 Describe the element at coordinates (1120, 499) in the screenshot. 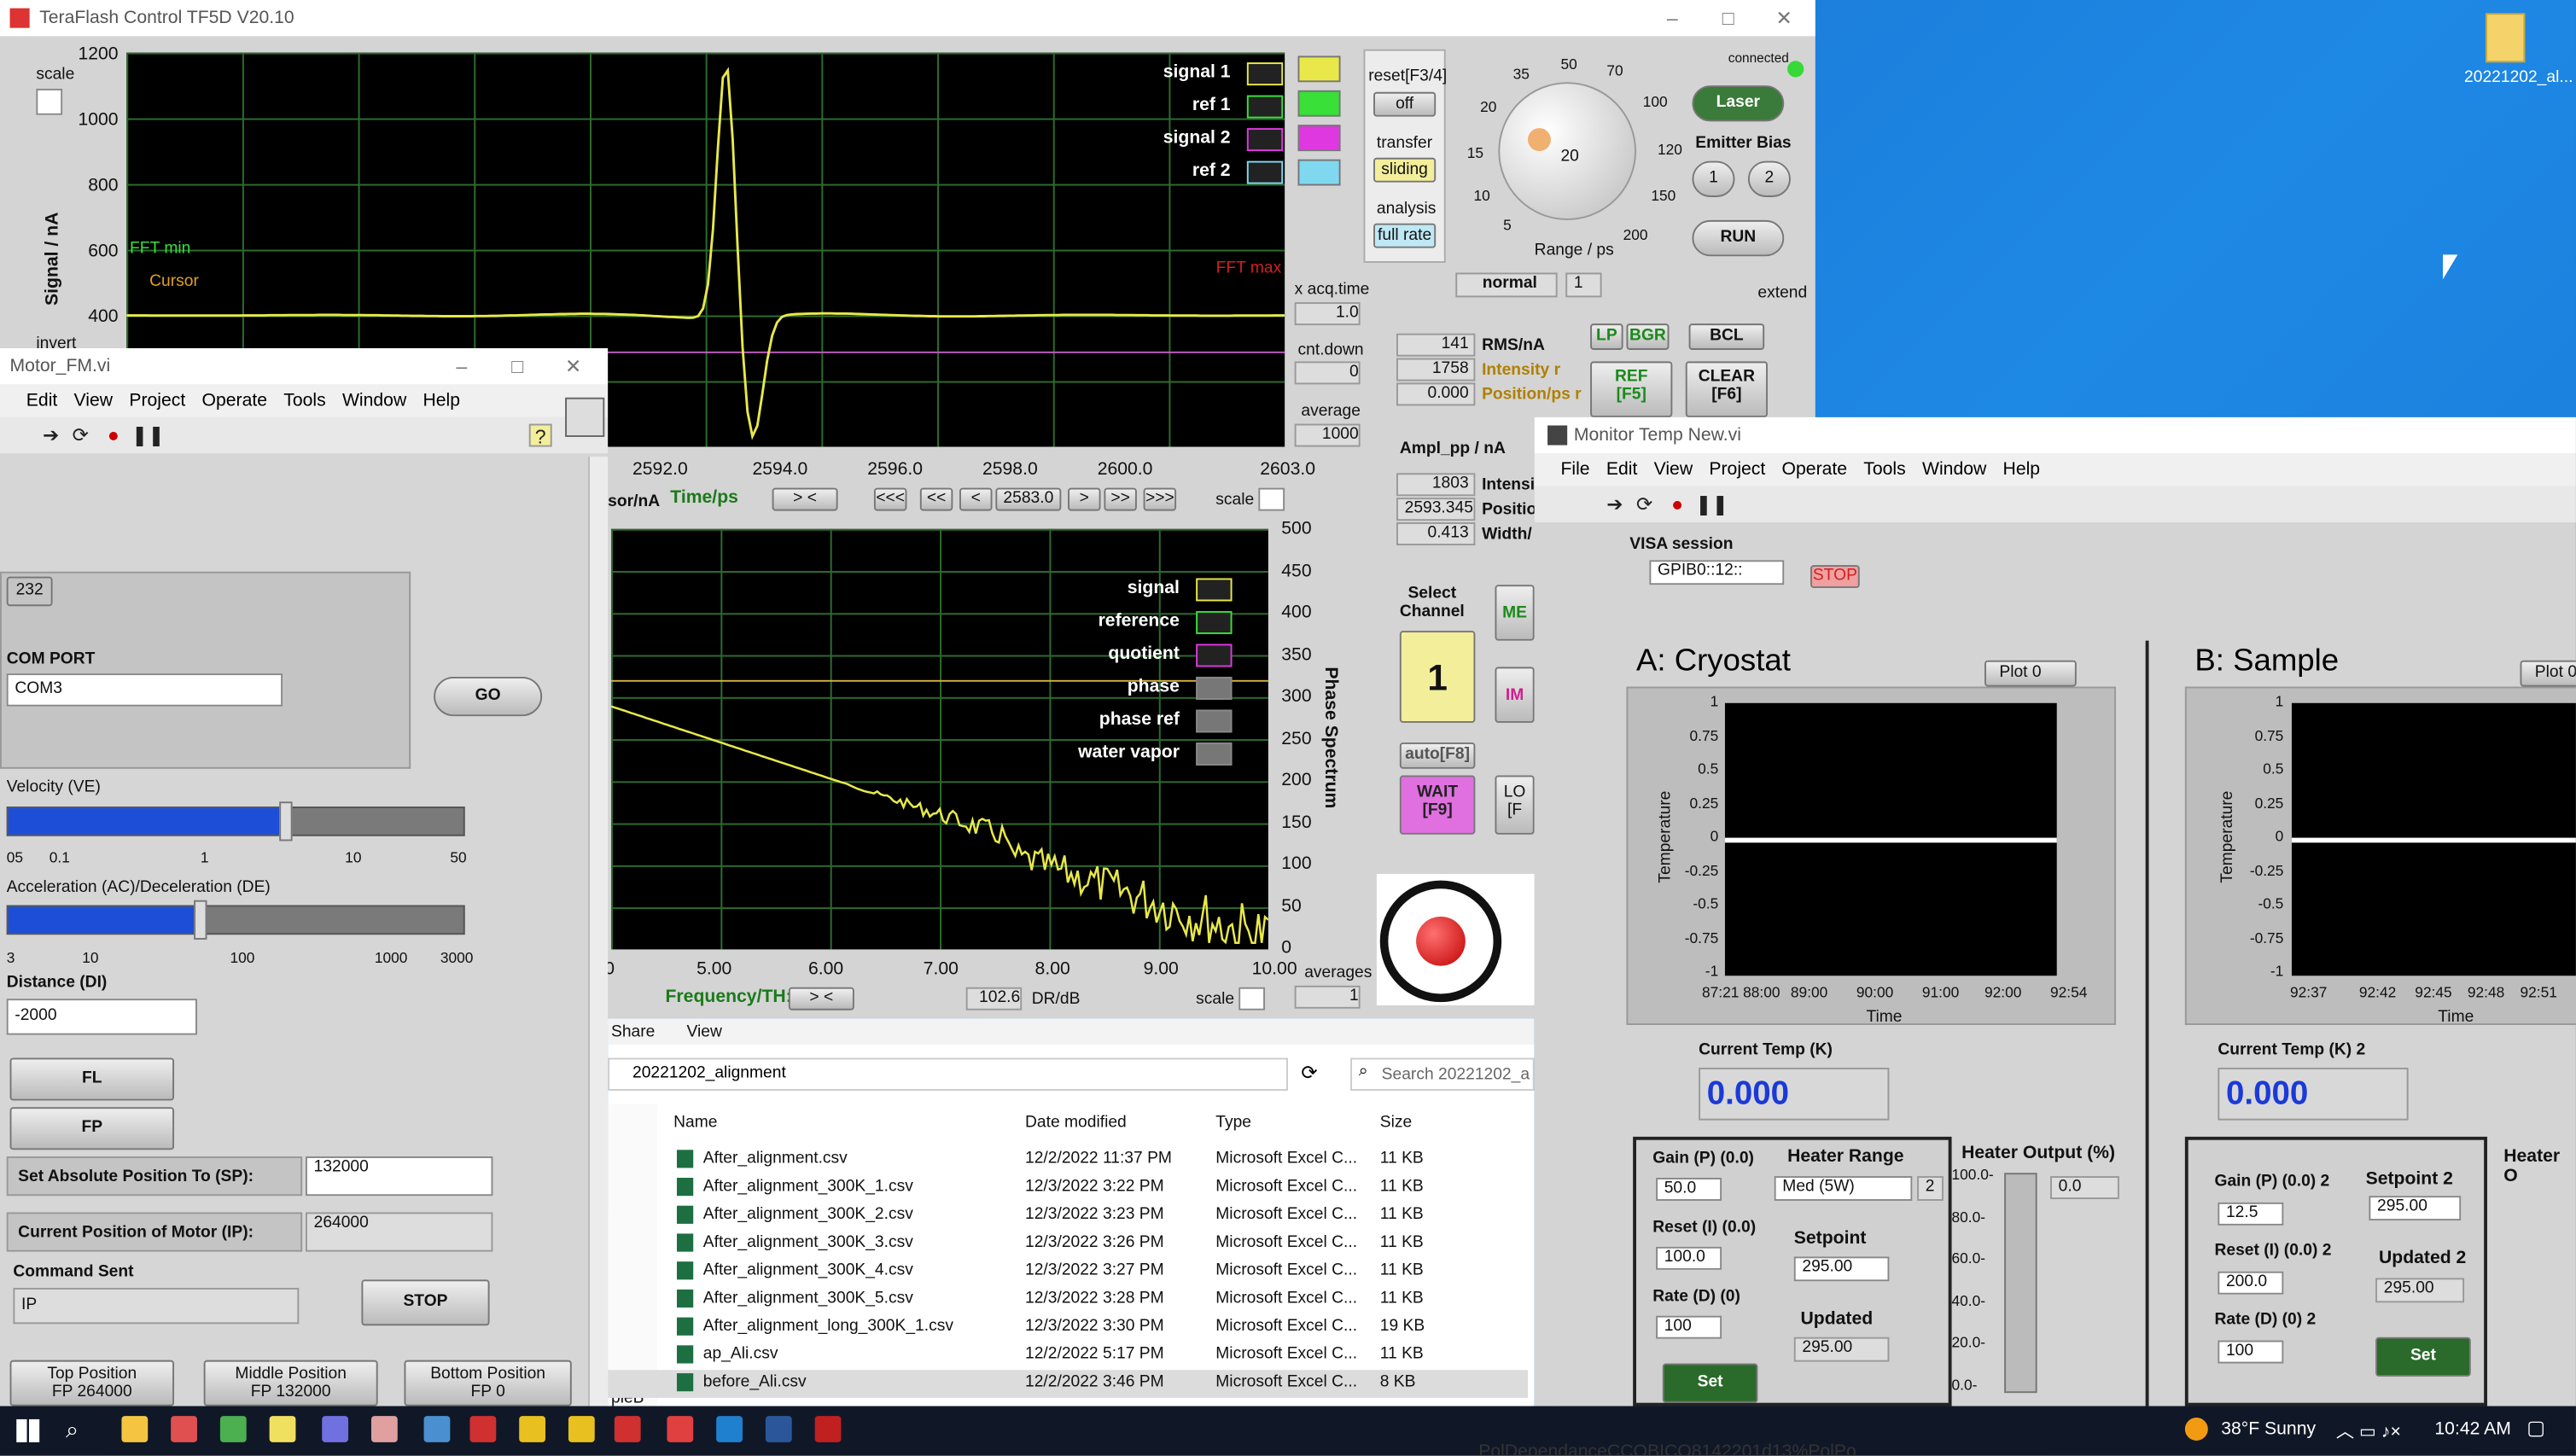

I see `time-nav-5: >>` at that location.